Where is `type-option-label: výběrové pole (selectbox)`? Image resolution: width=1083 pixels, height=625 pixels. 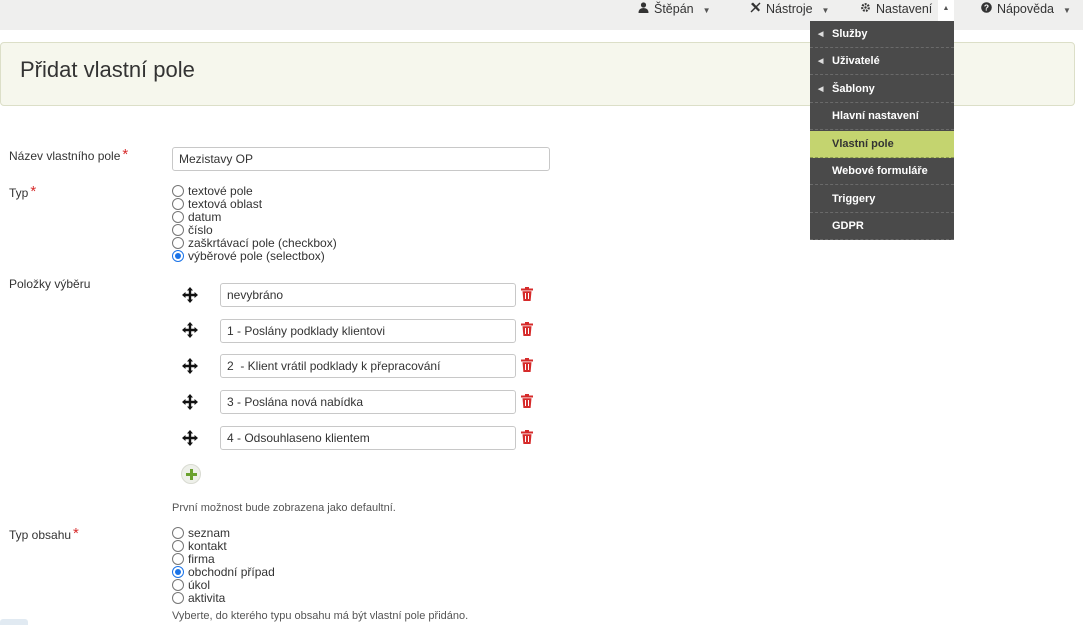
type-option-label: výběrové pole (selectbox) is located at coordinates (256, 256).